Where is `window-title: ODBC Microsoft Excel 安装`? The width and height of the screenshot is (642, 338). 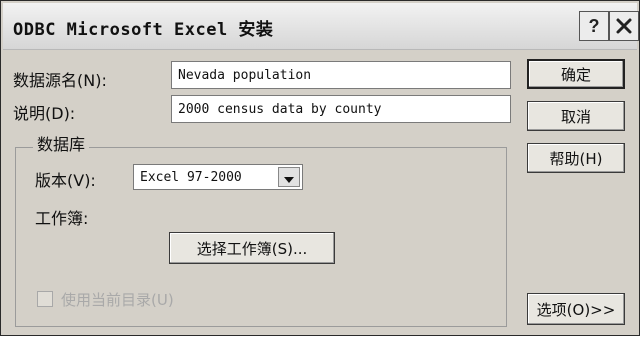
window-title: ODBC Microsoft Excel 安装 is located at coordinates (143, 30).